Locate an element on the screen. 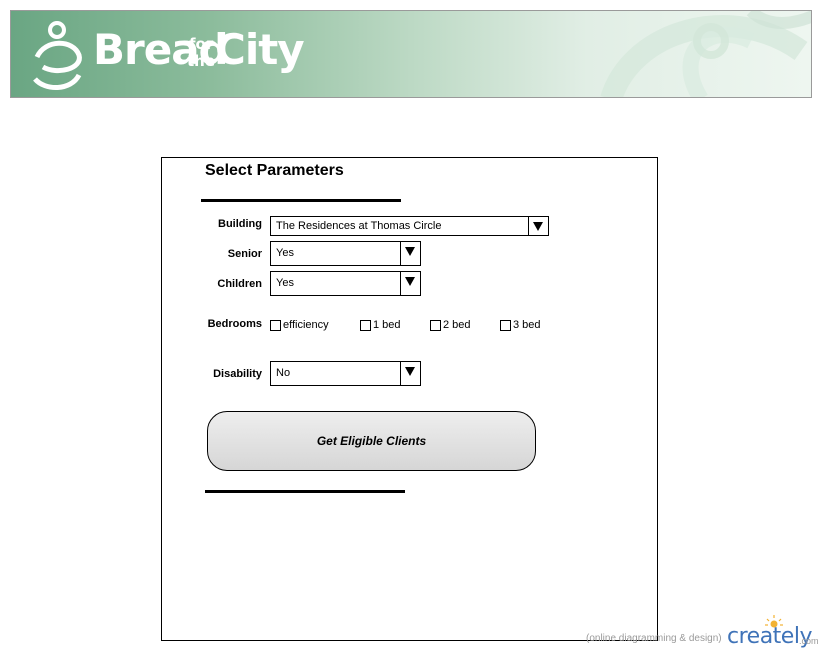 This screenshot has width=825, height=655. building-dropdown: The Residences at Thomas Circle is located at coordinates (409, 226).